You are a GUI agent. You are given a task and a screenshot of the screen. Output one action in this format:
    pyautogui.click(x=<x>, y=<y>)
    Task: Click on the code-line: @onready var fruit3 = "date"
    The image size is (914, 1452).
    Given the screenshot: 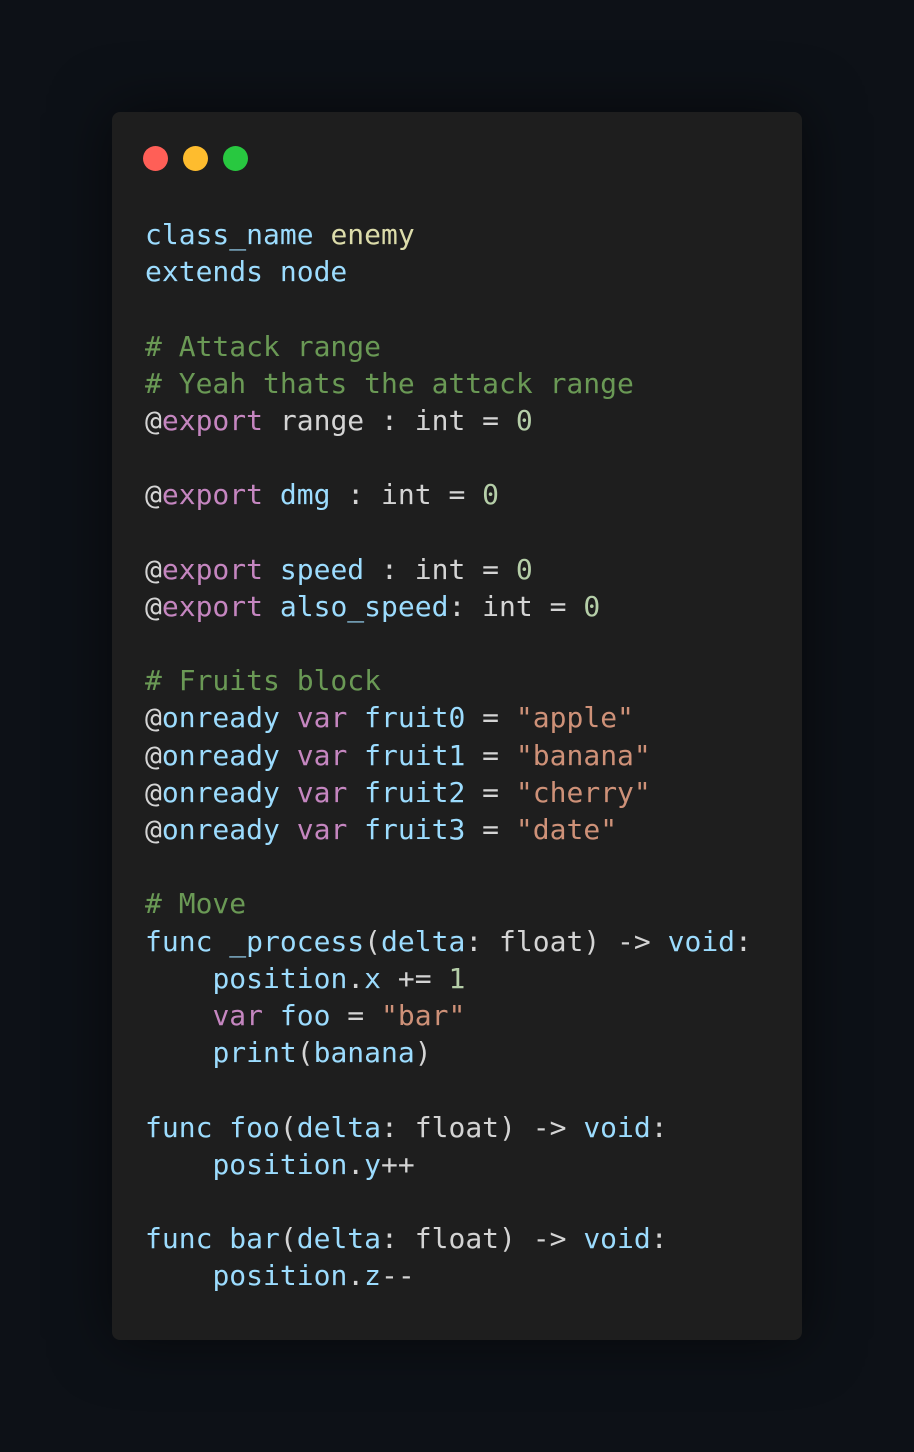 What is the action you would take?
    pyautogui.click(x=448, y=829)
    